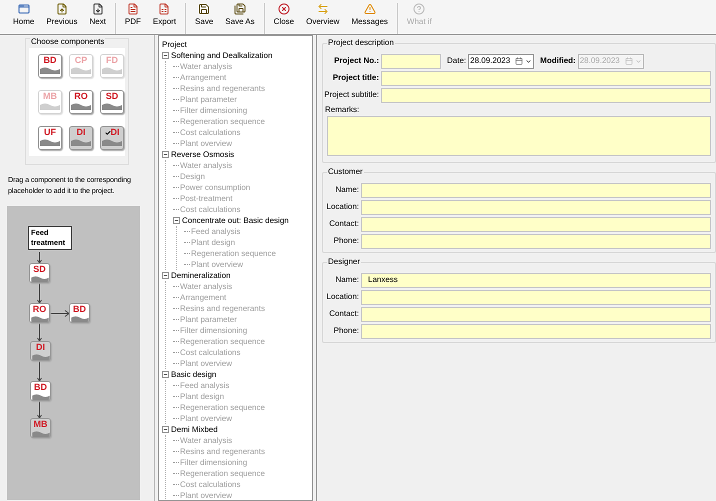 Image resolution: width=716 pixels, height=501 pixels. What do you see at coordinates (519, 136) in the screenshot?
I see `remarks-field` at bounding box center [519, 136].